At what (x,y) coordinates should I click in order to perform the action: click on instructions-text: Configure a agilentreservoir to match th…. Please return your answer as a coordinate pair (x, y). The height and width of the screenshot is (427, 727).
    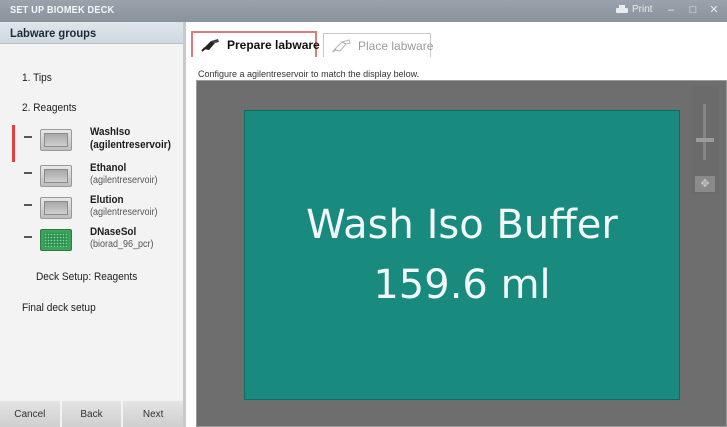
    Looking at the image, I should click on (309, 74).